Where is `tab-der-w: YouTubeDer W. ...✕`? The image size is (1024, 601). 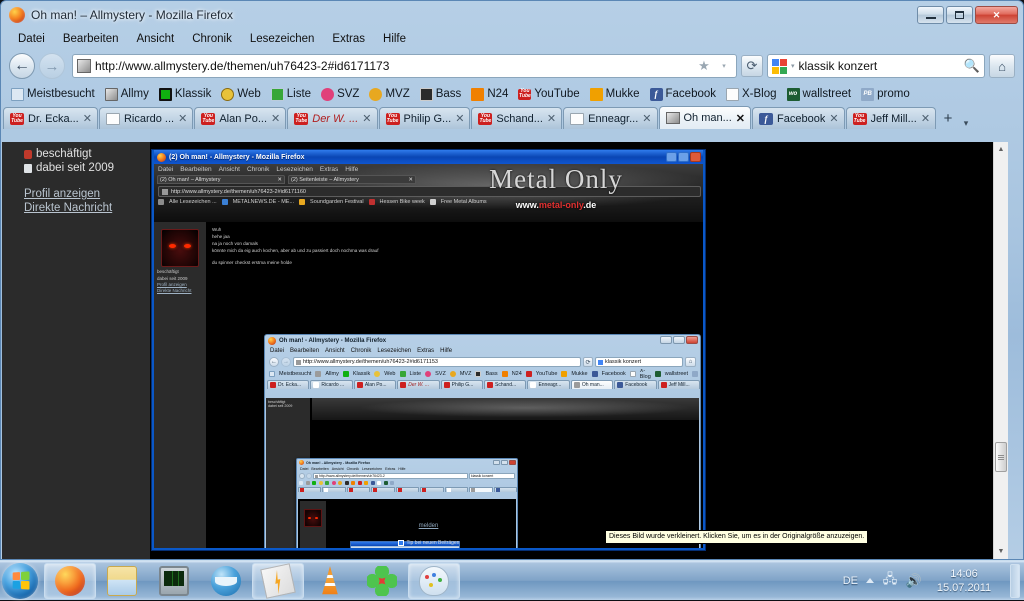
tab-der-w: YouTubeDer W. ...✕ is located at coordinates (332, 118).